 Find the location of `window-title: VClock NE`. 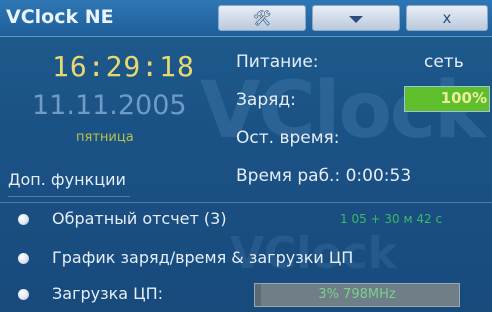

window-title: VClock NE is located at coordinates (60, 17).